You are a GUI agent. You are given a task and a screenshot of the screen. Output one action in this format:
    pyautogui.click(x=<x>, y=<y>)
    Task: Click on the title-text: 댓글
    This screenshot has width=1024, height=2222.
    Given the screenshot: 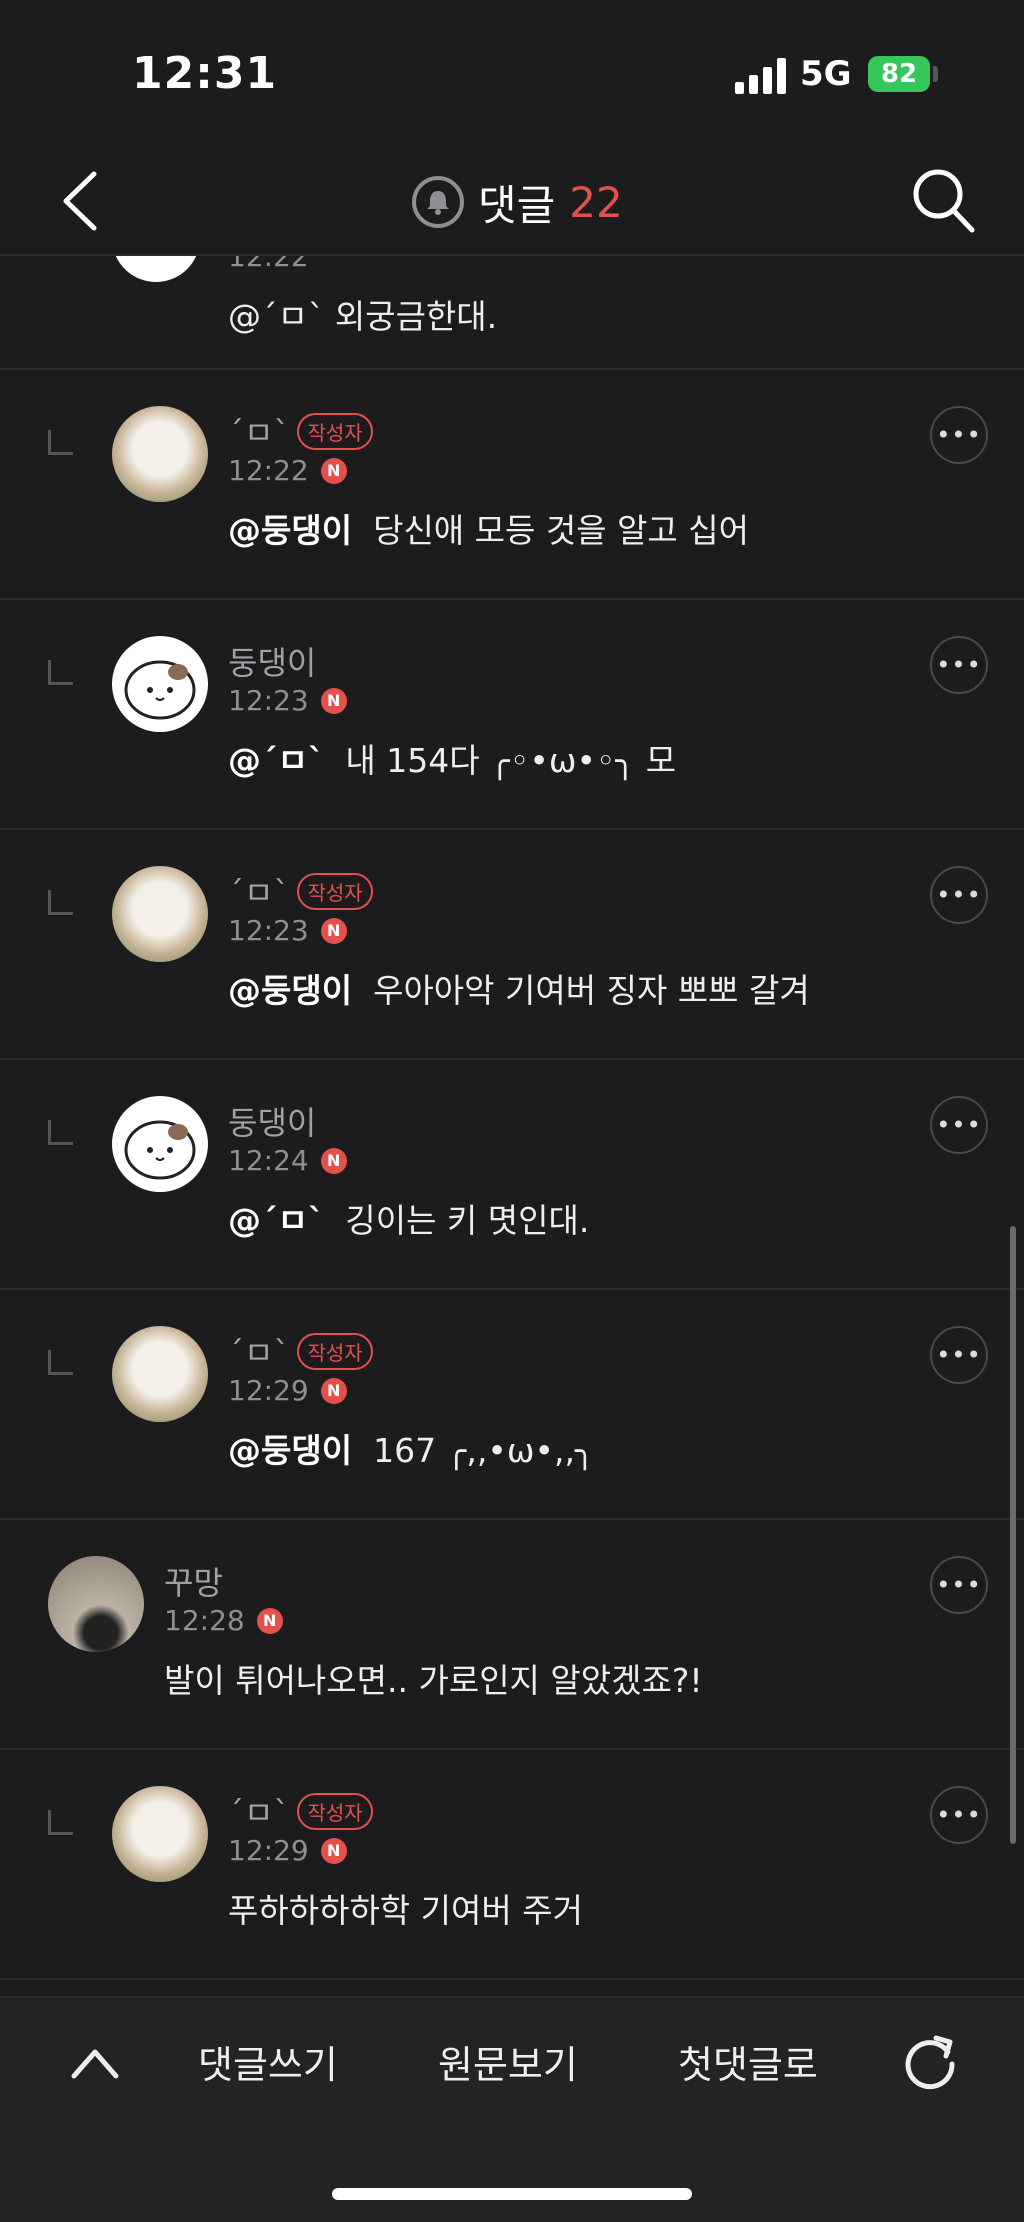 What is the action you would take?
    pyautogui.click(x=517, y=205)
    